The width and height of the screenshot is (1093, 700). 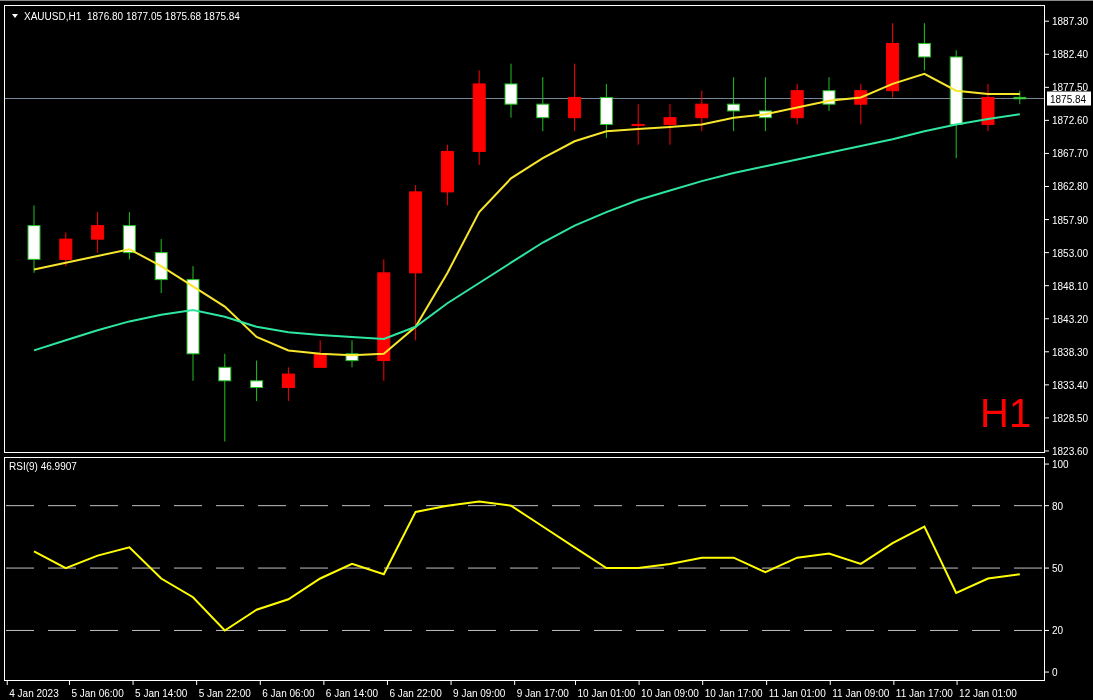 What do you see at coordinates (224, 693) in the screenshot?
I see `time-axis-label: 5 Jan 22:00` at bounding box center [224, 693].